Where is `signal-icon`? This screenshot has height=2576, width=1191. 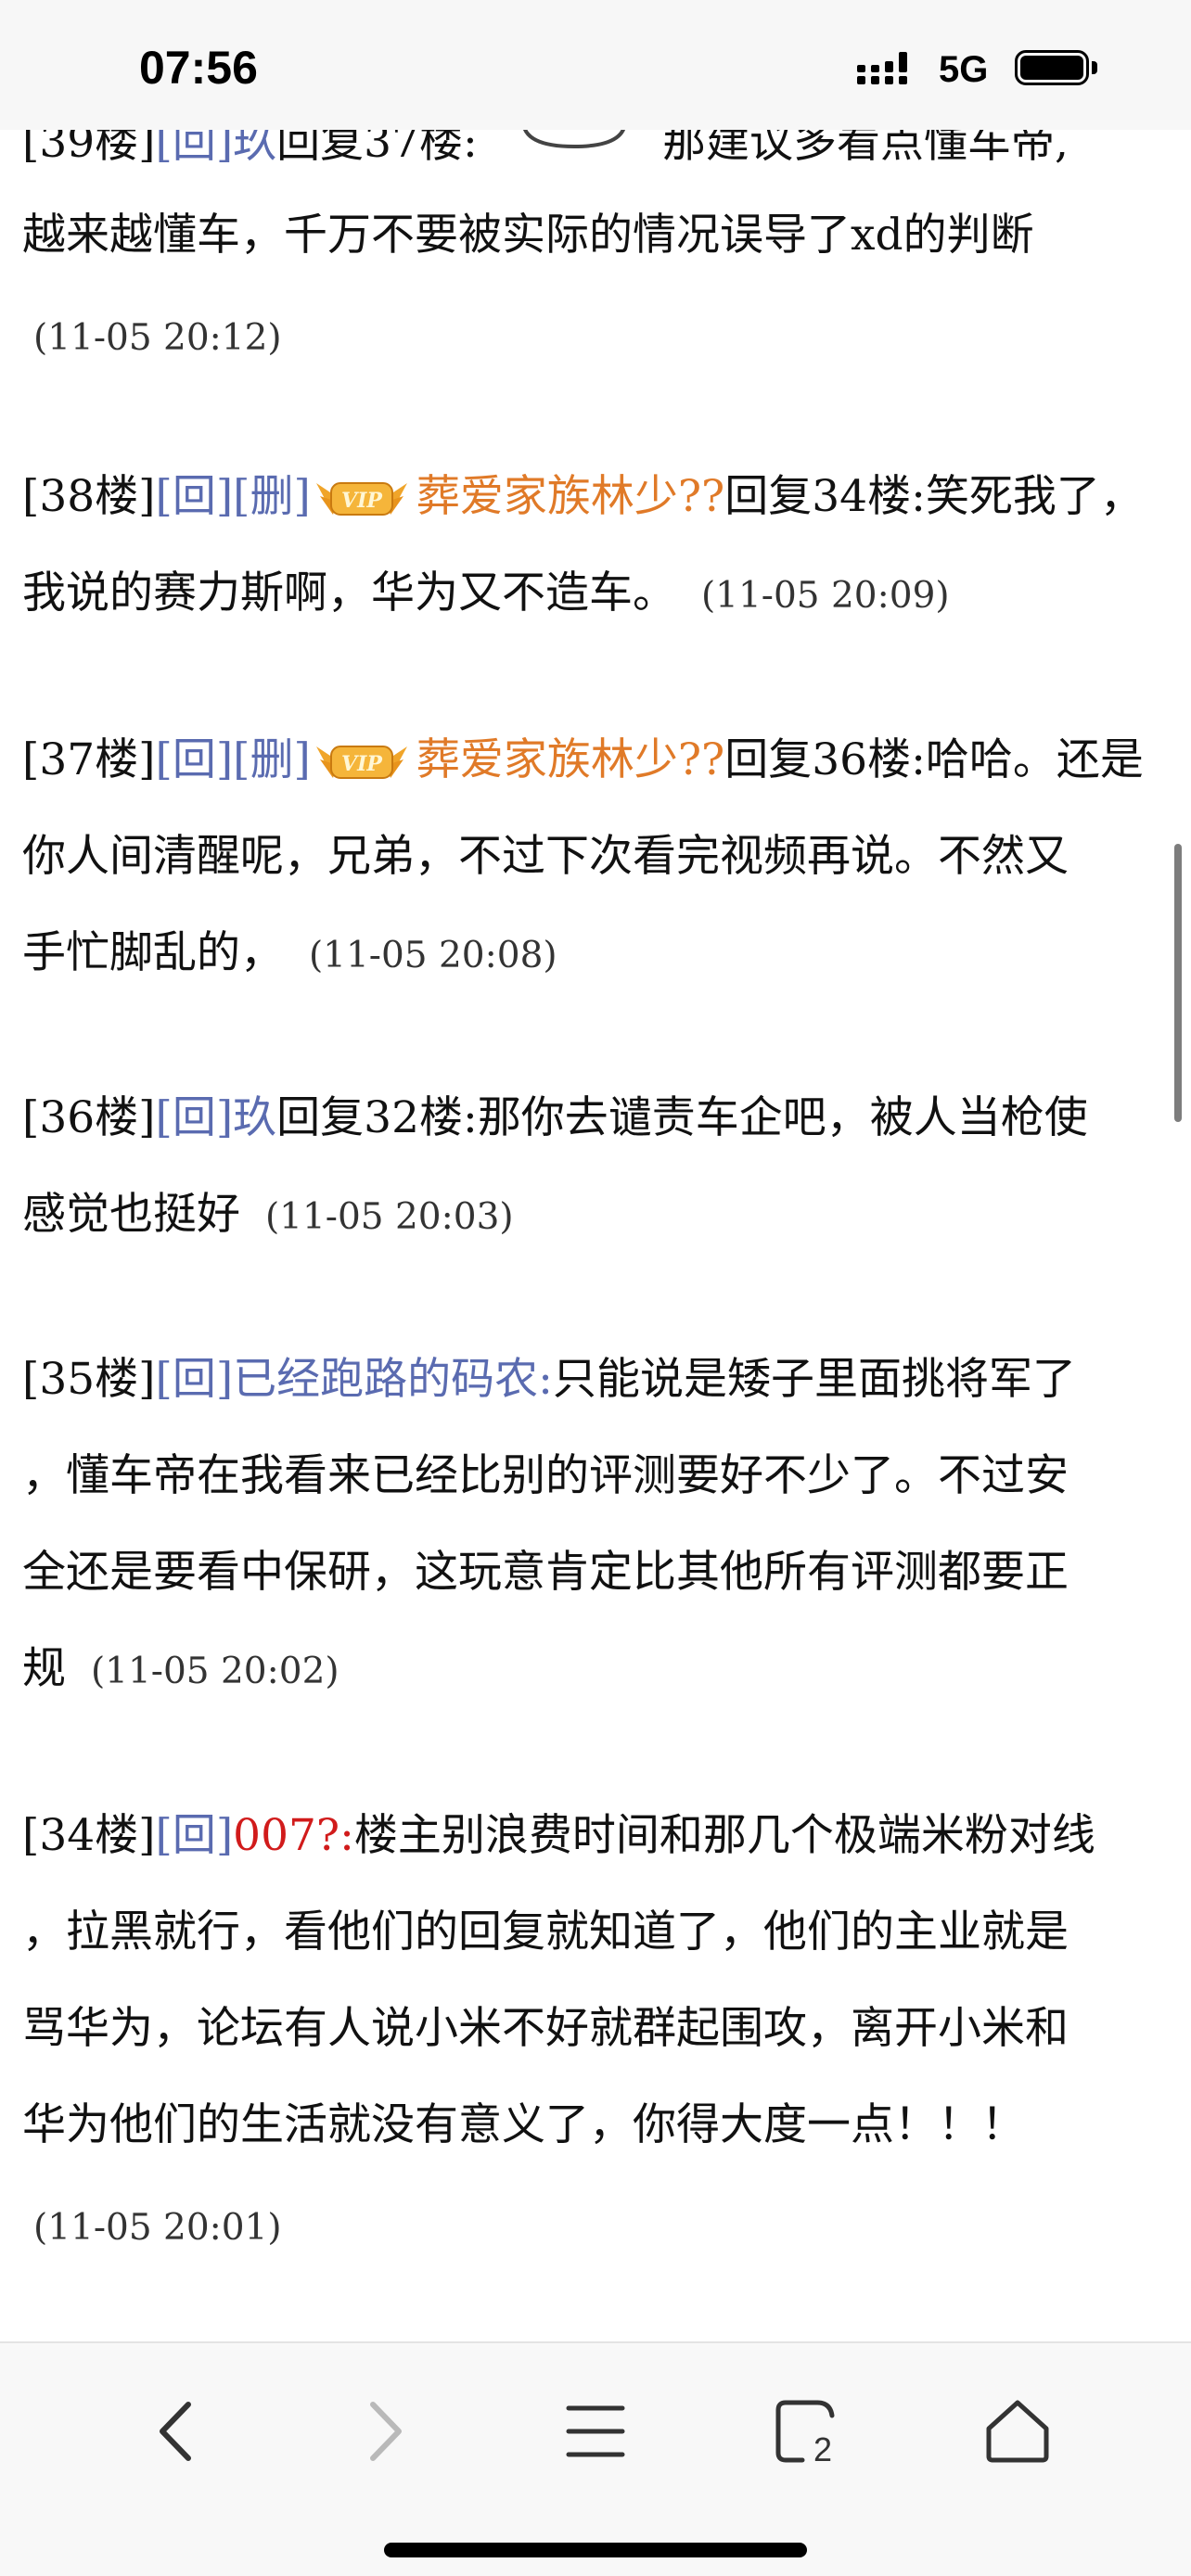 signal-icon is located at coordinates (882, 68).